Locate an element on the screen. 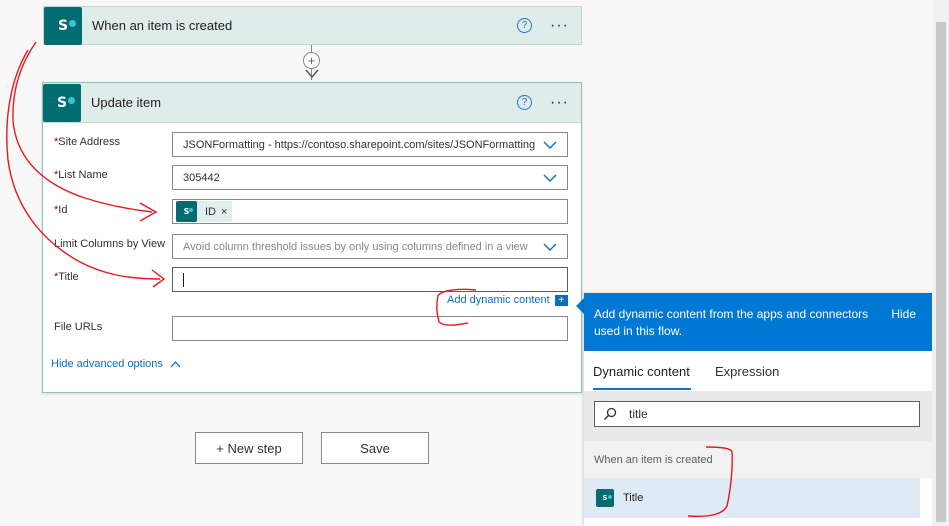 This screenshot has height=526, width=949. dynamic-item-label: Title is located at coordinates (633, 498).